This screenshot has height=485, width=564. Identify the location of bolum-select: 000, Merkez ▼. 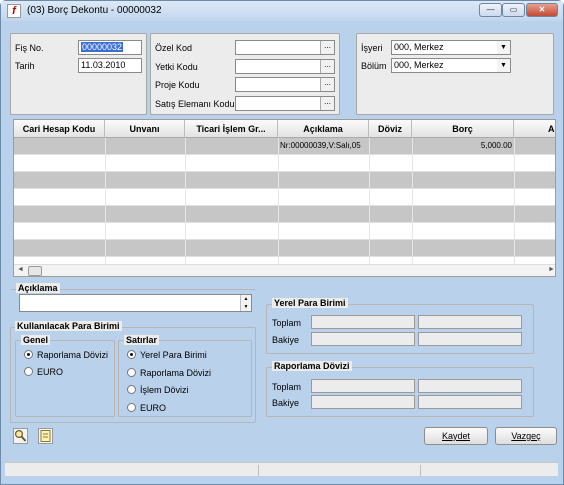
(451, 65).